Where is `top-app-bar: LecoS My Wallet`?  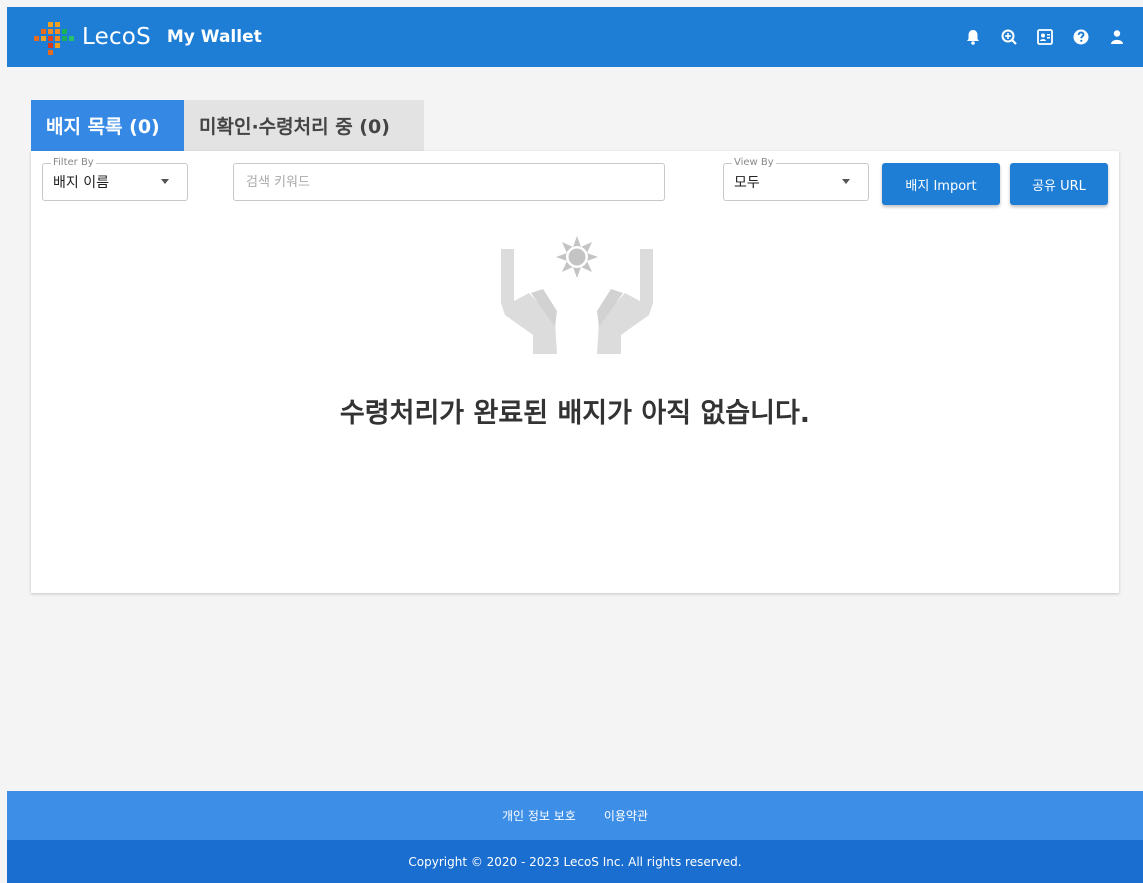
top-app-bar: LecoS My Wallet is located at coordinates (575, 37).